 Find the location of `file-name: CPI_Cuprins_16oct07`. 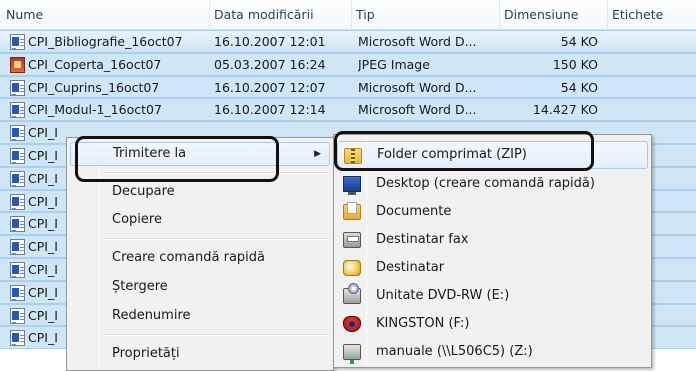

file-name: CPI_Cuprins_16oct07 is located at coordinates (94, 87).